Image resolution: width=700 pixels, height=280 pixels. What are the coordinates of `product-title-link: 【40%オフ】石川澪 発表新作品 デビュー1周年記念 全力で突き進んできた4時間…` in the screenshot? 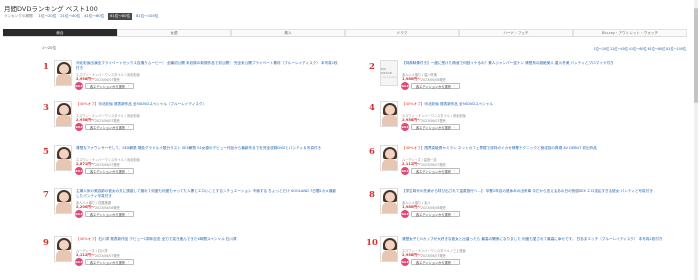 It's located at (207, 239).